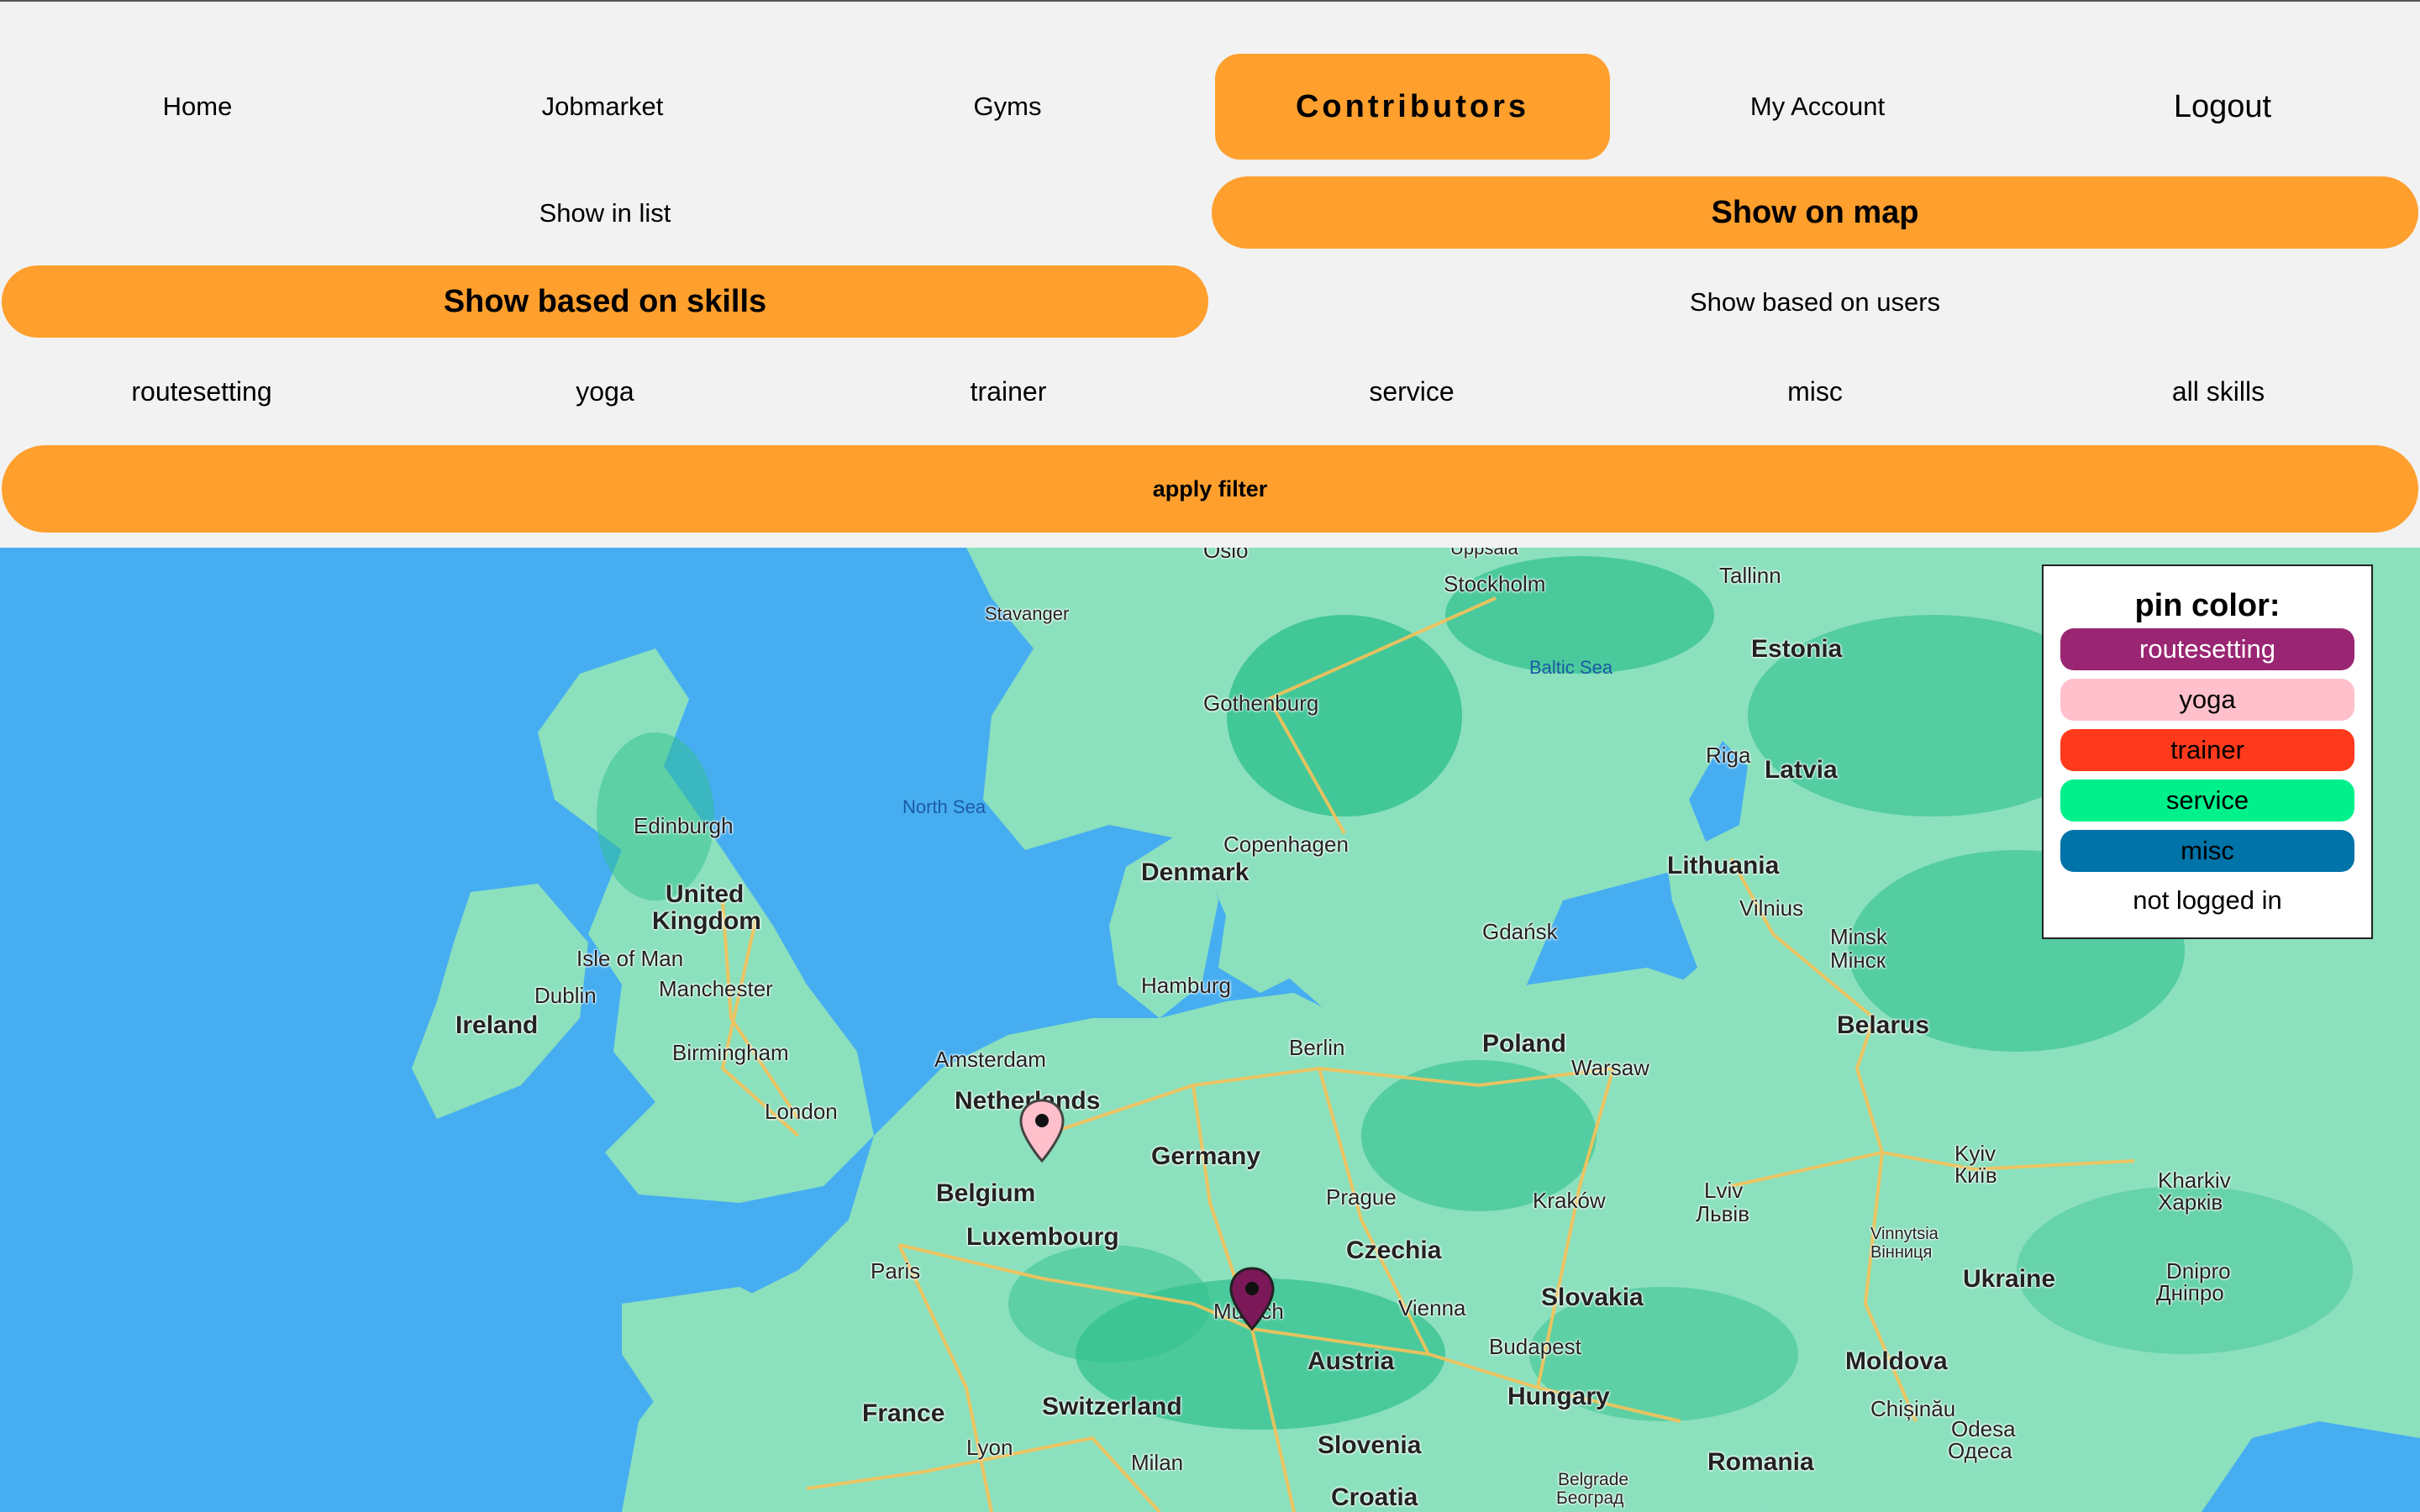  Describe the element at coordinates (1771, 908) in the screenshot. I see `map-label-vilnius: Vilnius` at that location.